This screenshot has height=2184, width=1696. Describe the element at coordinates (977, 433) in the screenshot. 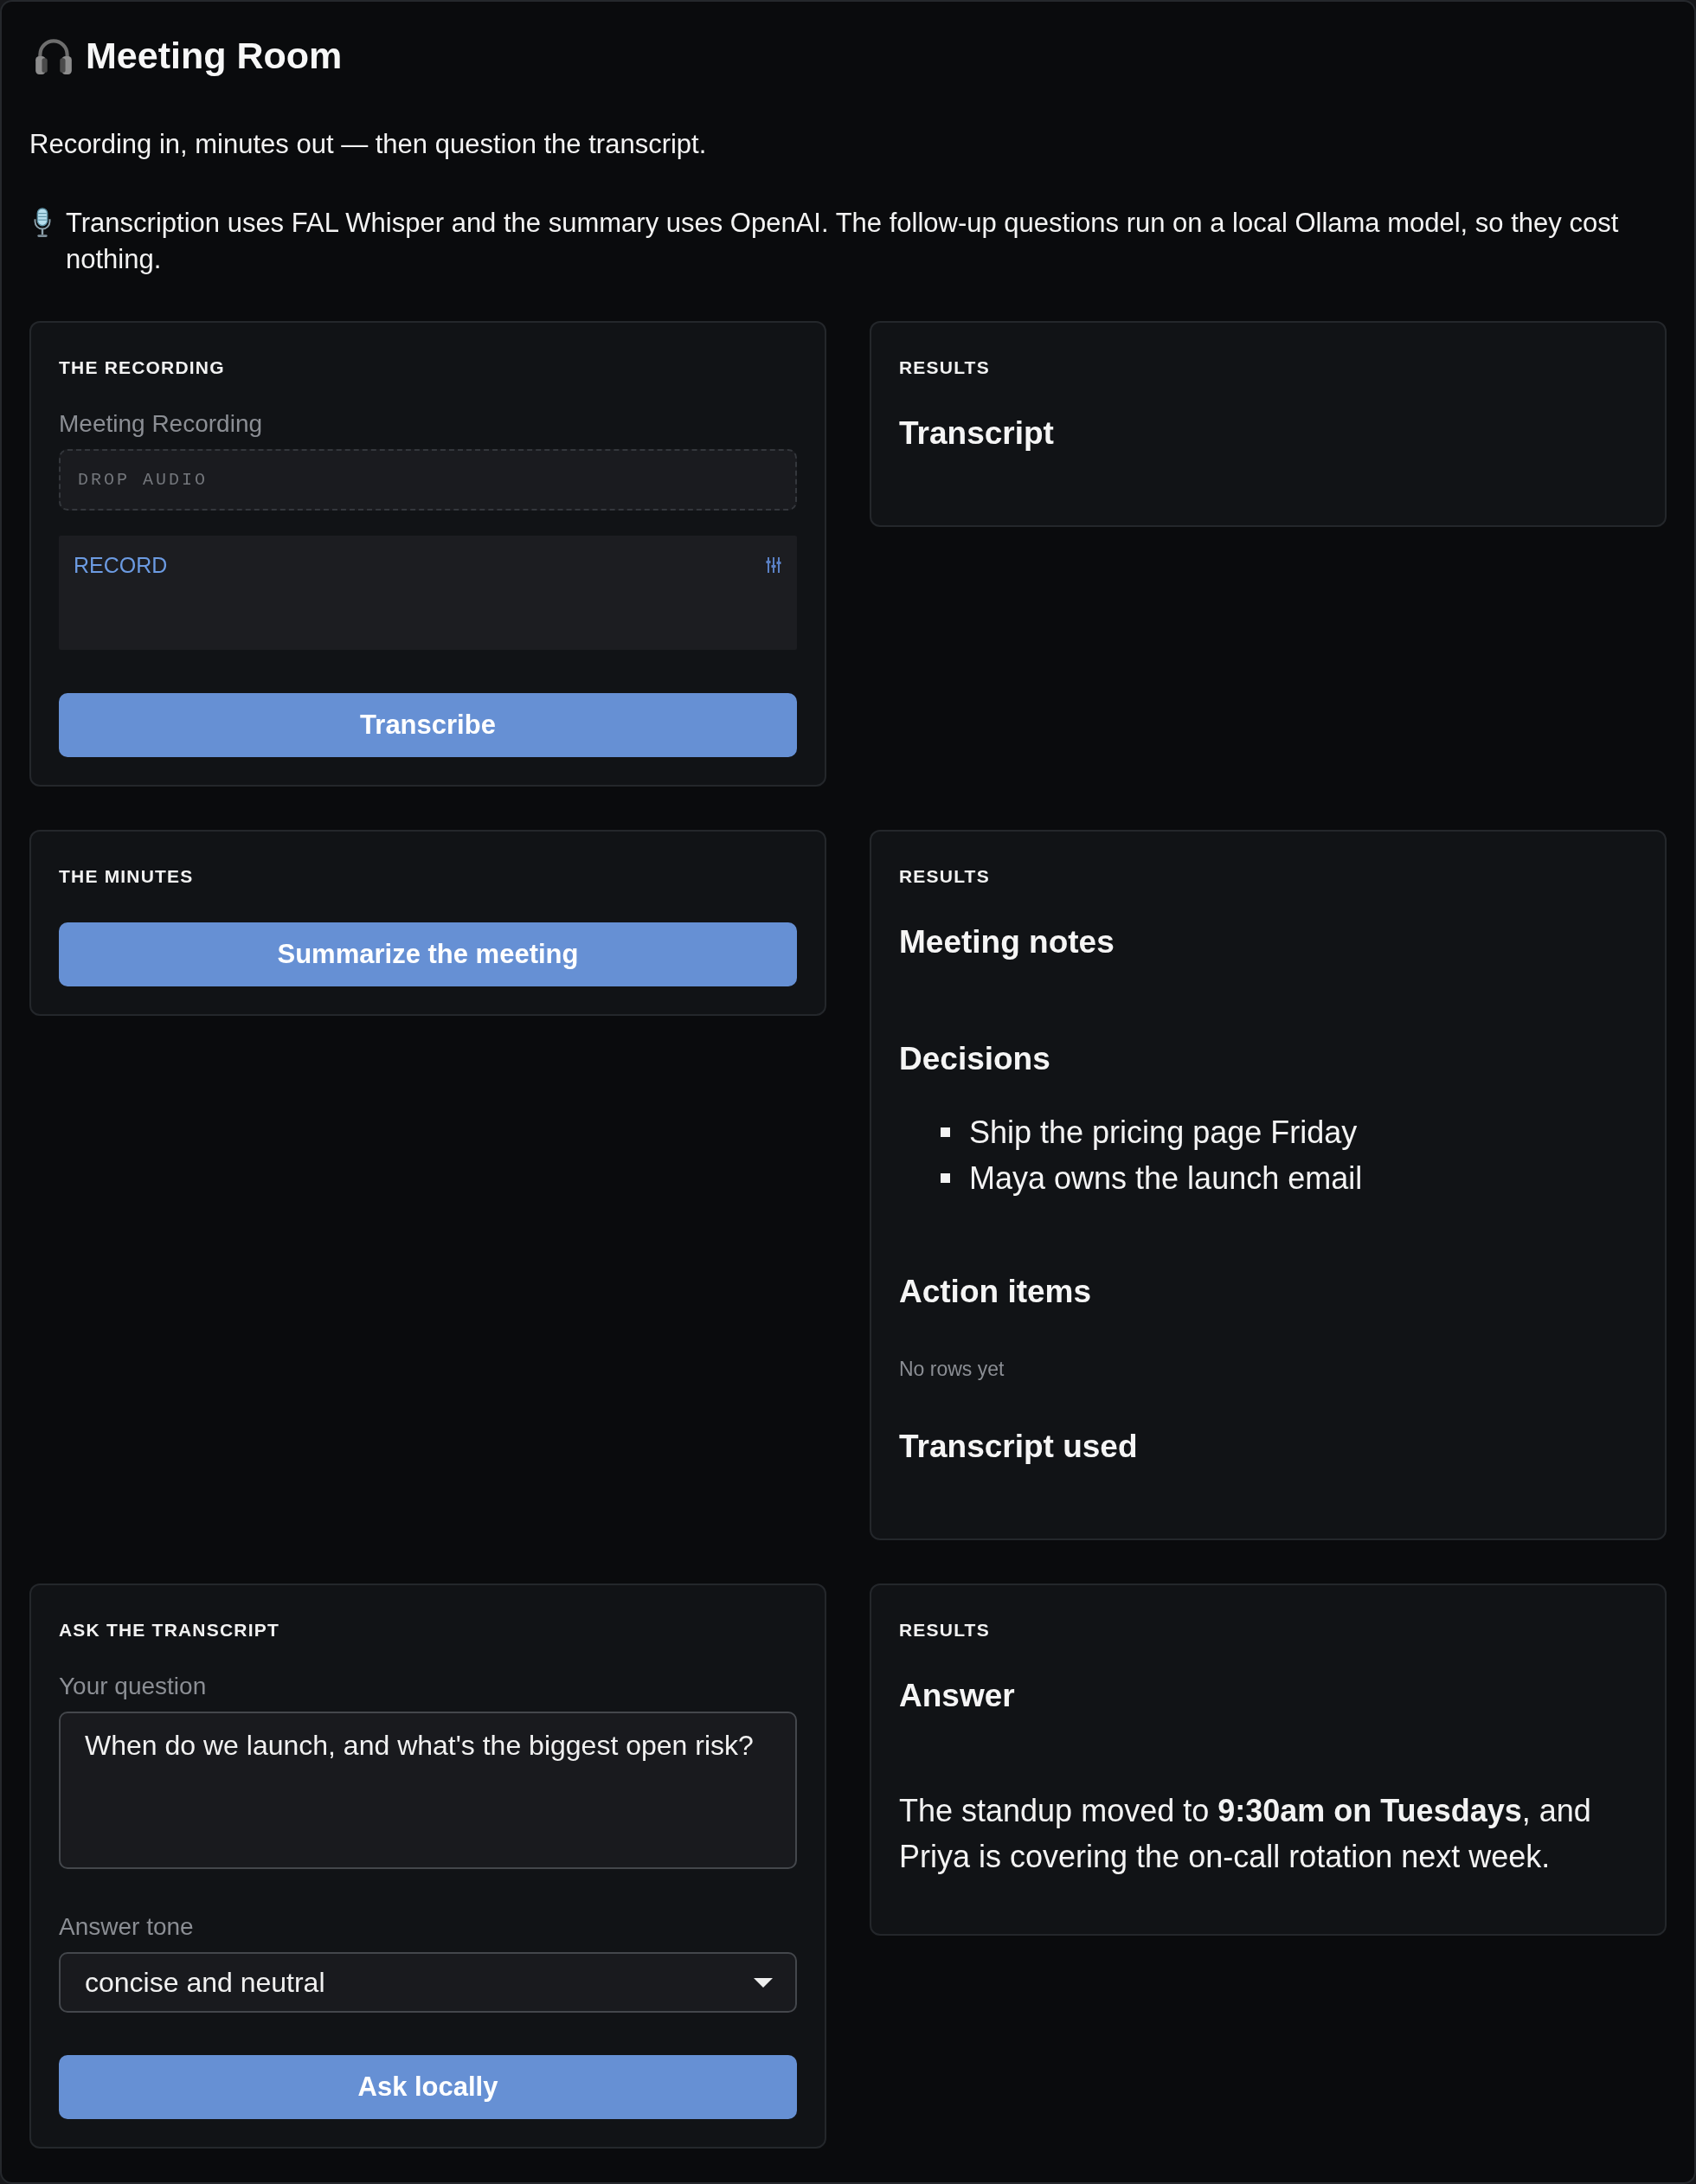

I see `section-heading: Transcript` at that location.